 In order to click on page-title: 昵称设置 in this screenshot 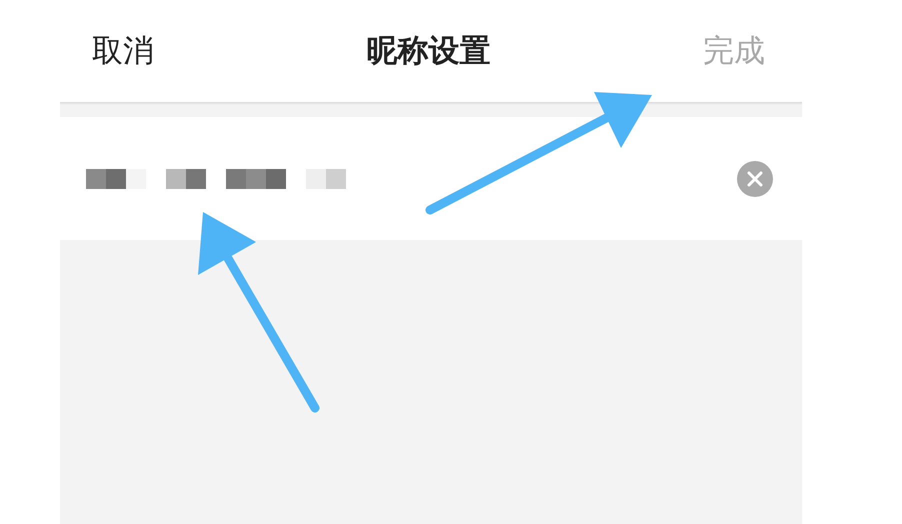, I will do `click(428, 51)`.